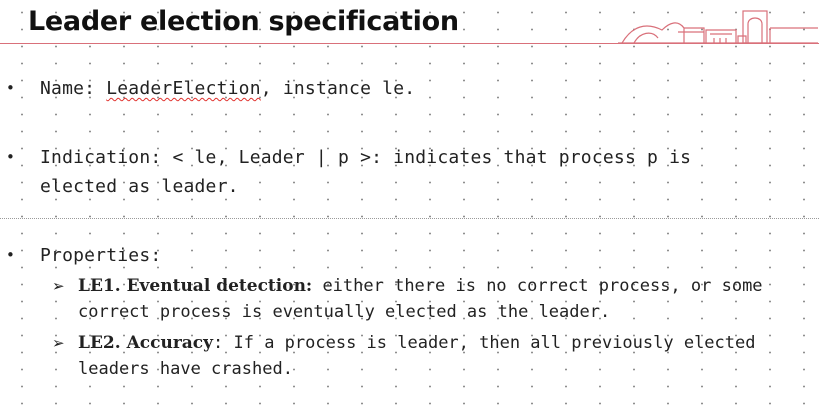 Image resolution: width=819 pixels, height=406 pixels. Describe the element at coordinates (185, 369) in the screenshot. I see `sub-item-line: leaders have crashed.` at that location.